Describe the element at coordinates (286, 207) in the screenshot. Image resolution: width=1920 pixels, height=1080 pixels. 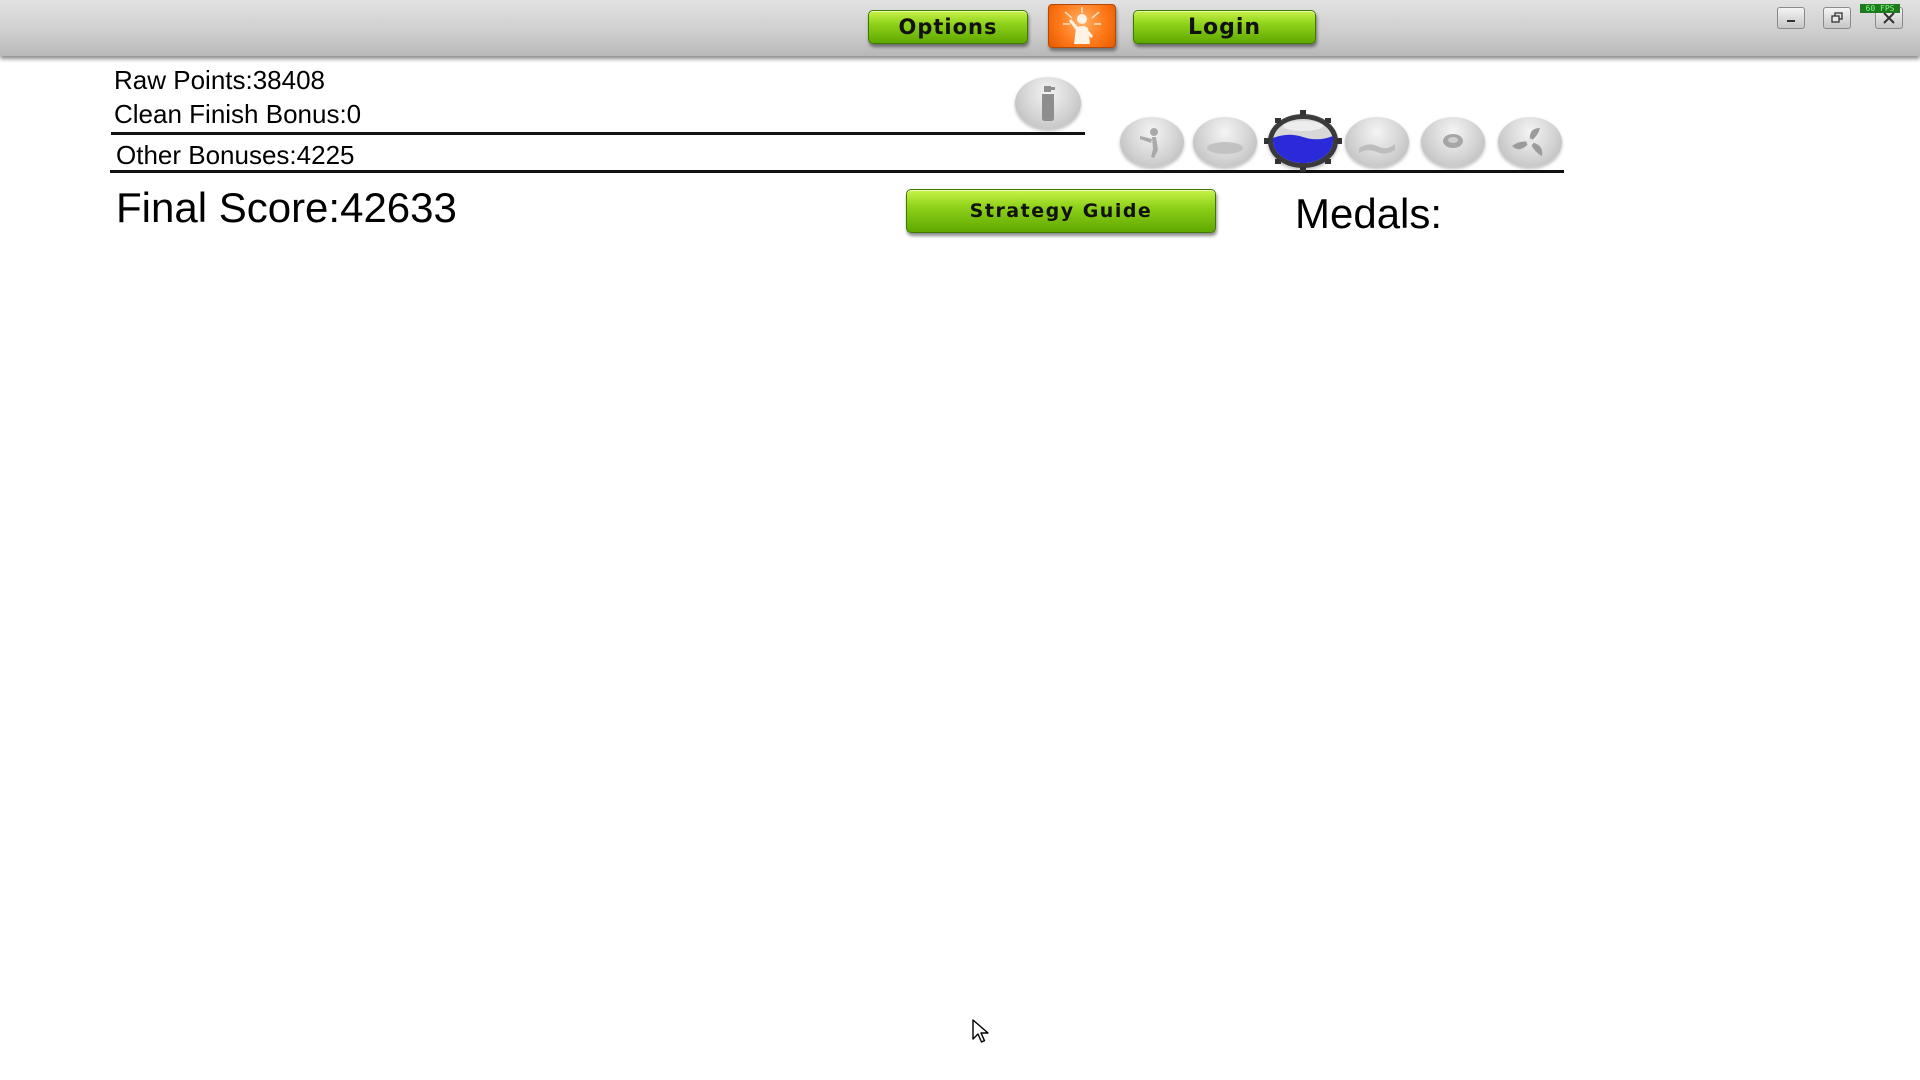
I see `final-score-text: Final Score:42633` at that location.